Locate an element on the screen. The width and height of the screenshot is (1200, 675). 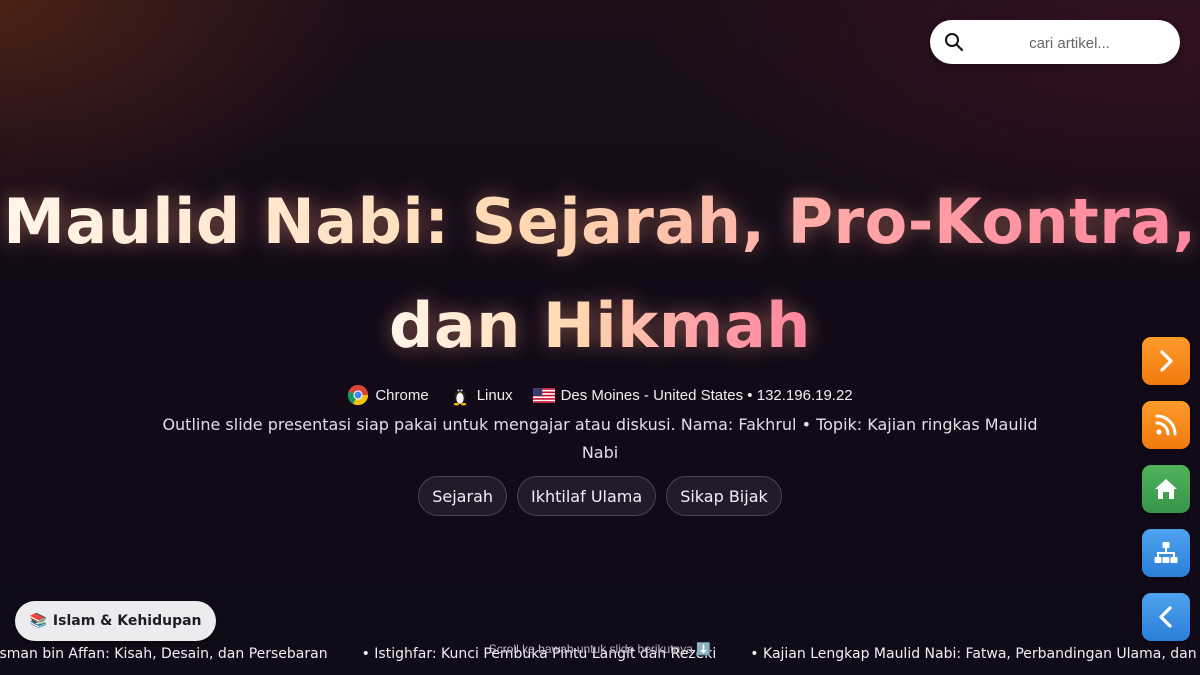
tag-ikhtilaf-ulama: Ikhtilaf Ulama is located at coordinates (587, 496).